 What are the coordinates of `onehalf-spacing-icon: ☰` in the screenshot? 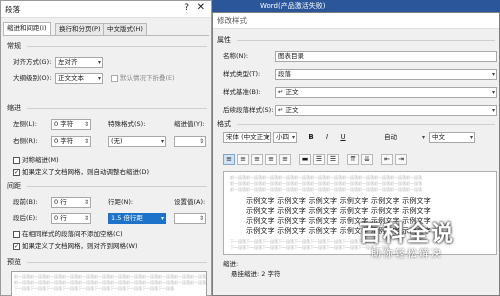 It's located at (319, 159).